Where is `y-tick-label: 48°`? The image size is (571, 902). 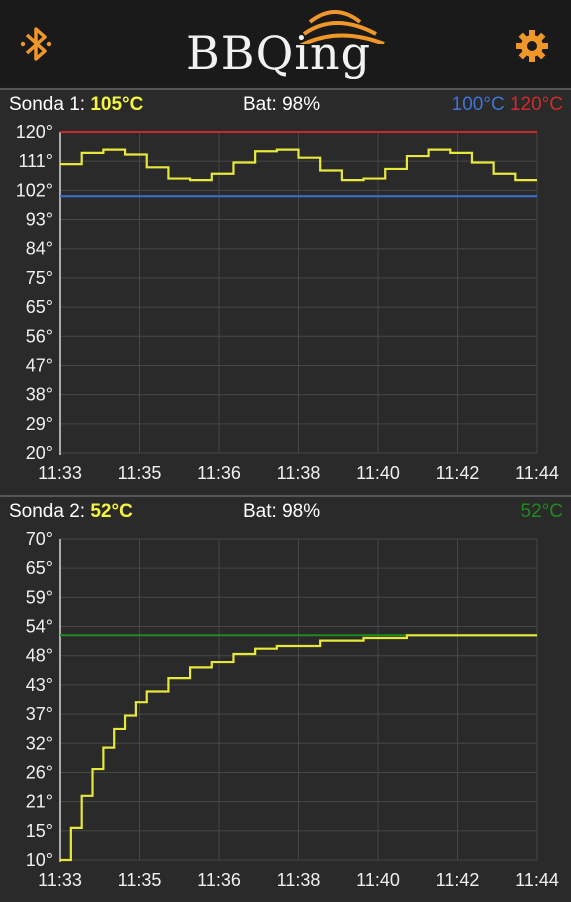
y-tick-label: 48° is located at coordinates (39, 656).